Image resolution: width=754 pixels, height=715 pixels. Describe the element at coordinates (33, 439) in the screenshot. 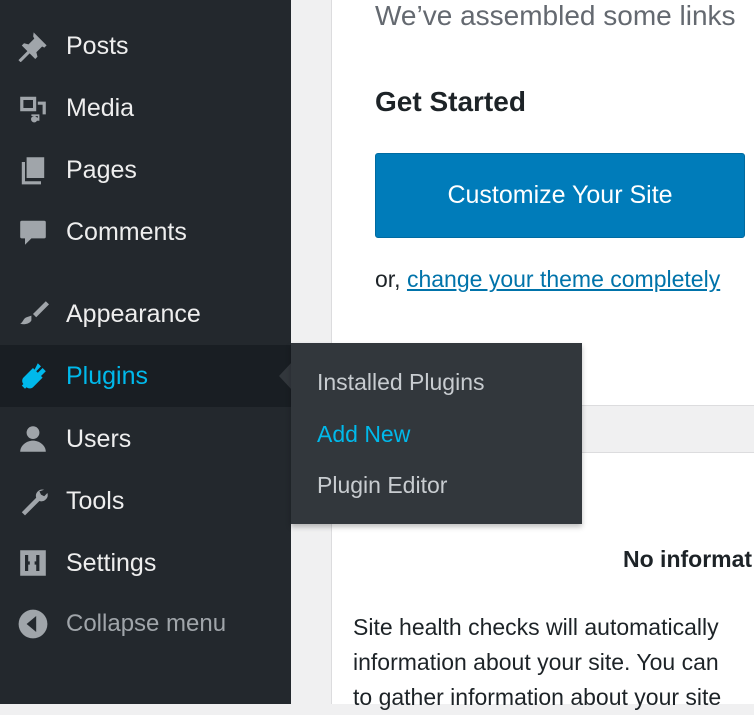

I see `user-icon` at that location.